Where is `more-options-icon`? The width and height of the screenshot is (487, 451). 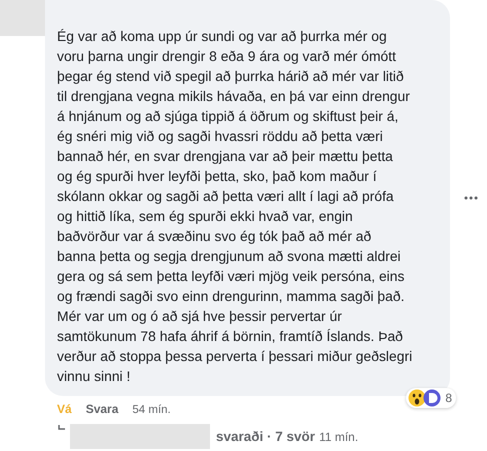 more-options-icon is located at coordinates (471, 198).